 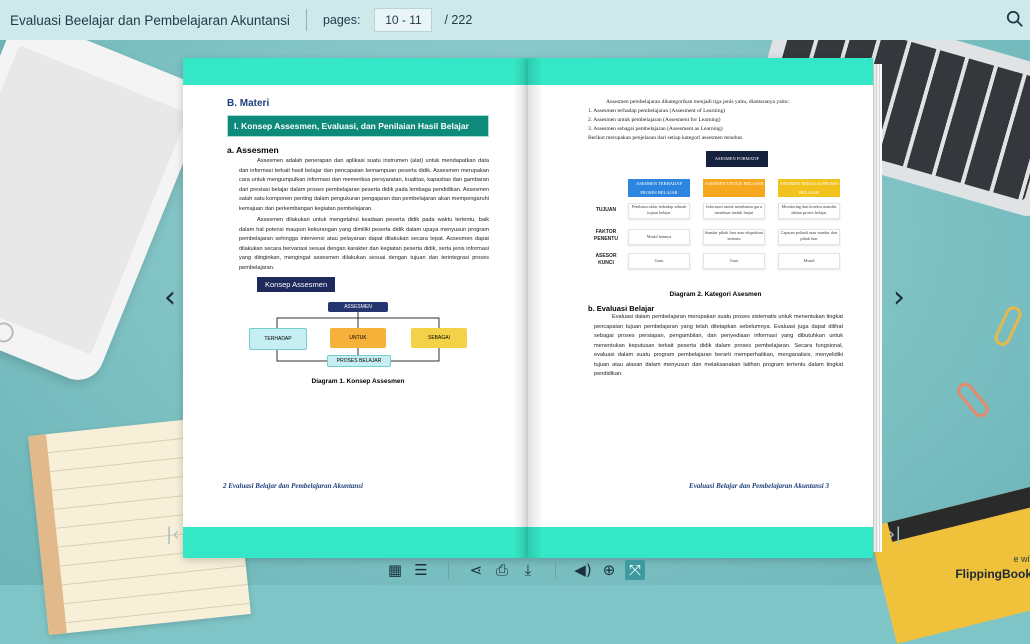 What do you see at coordinates (403, 20) in the screenshot?
I see `pages-input` at bounding box center [403, 20].